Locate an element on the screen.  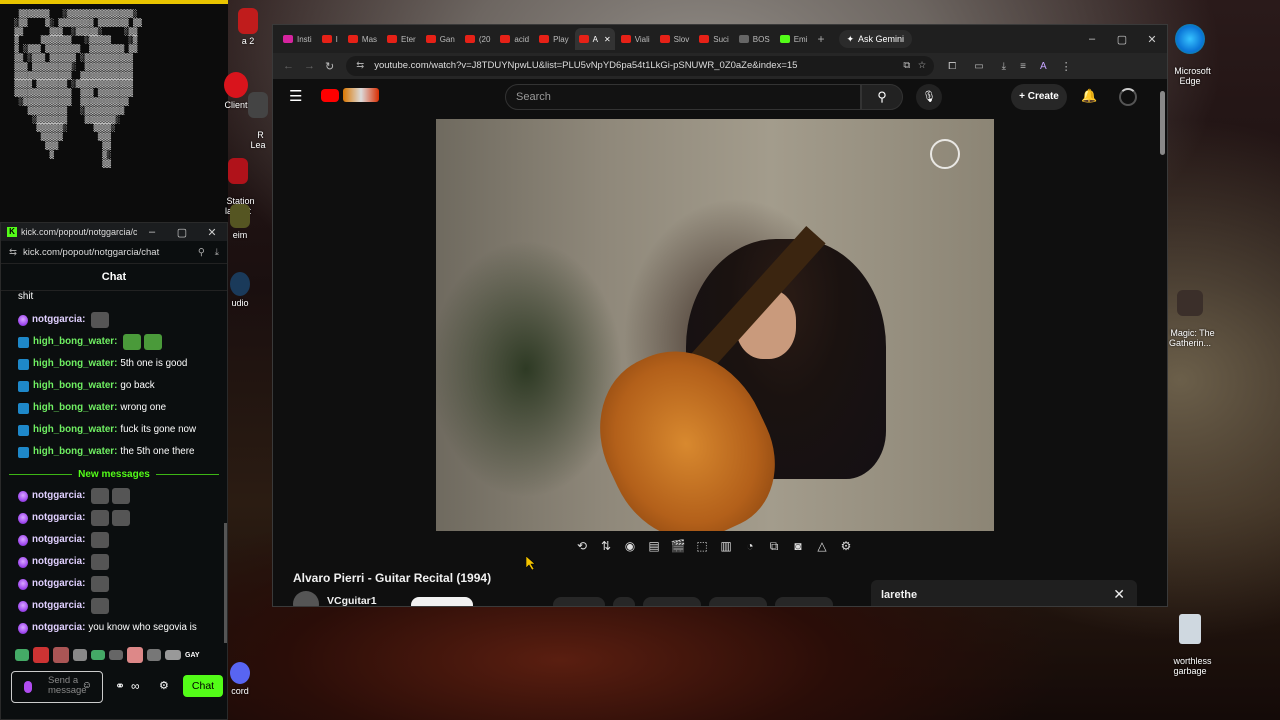
voice-search-button: 🎙 is located at coordinates (929, 97).